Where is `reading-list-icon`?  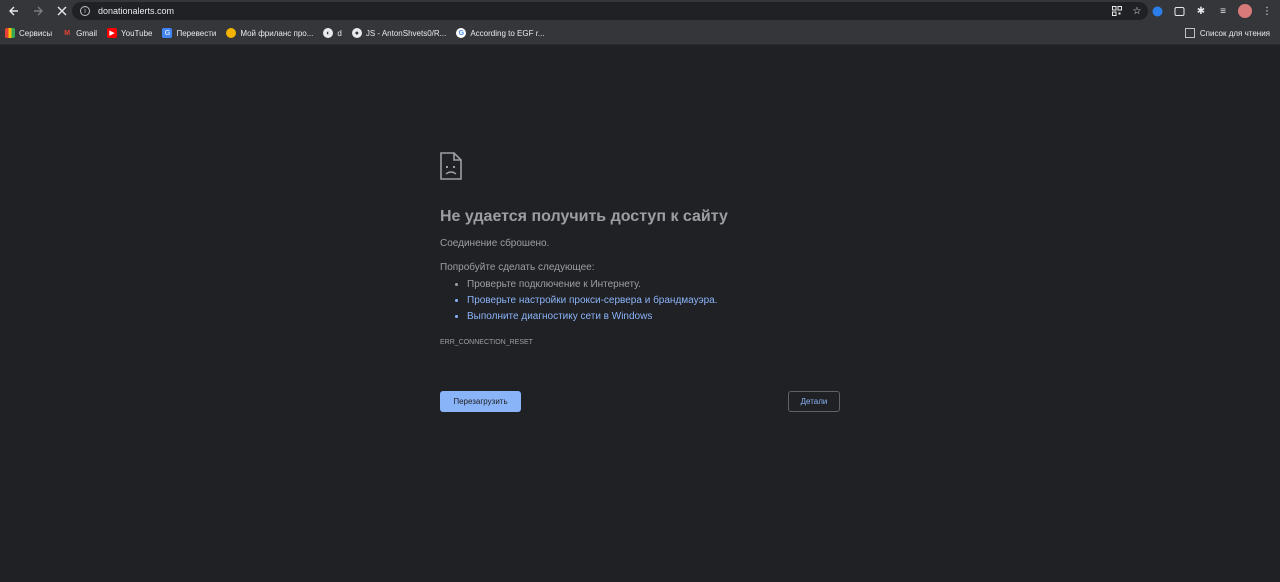
reading-list-icon is located at coordinates (1189, 33).